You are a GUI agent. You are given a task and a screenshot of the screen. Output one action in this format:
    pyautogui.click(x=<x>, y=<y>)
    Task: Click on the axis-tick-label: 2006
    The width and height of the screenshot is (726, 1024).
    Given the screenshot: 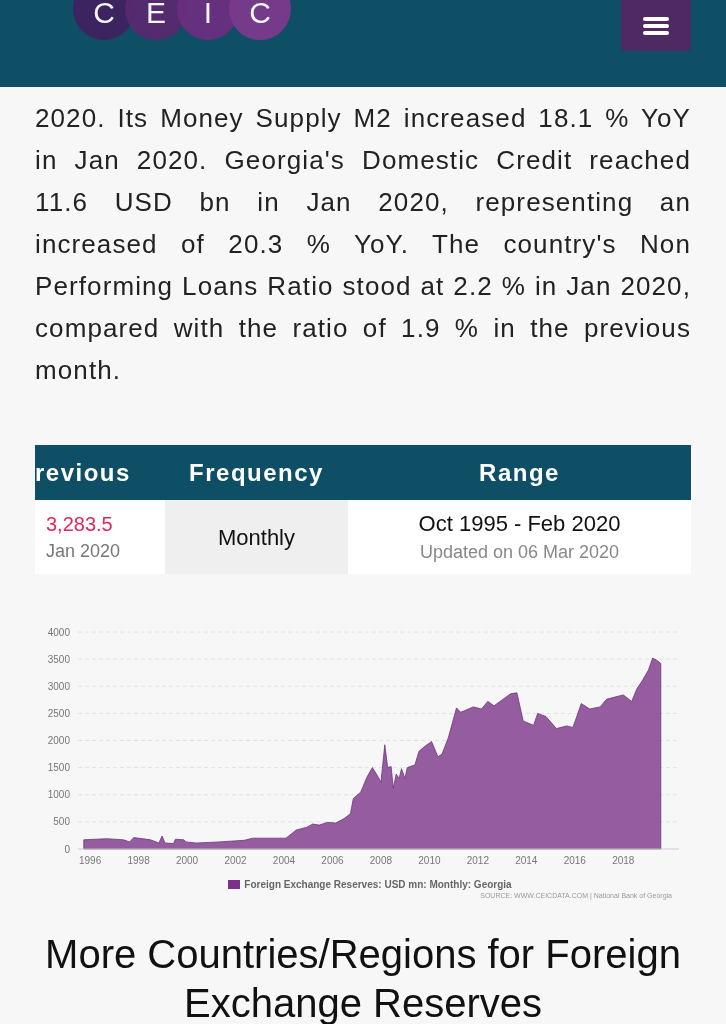 What is the action you would take?
    pyautogui.click(x=332, y=860)
    